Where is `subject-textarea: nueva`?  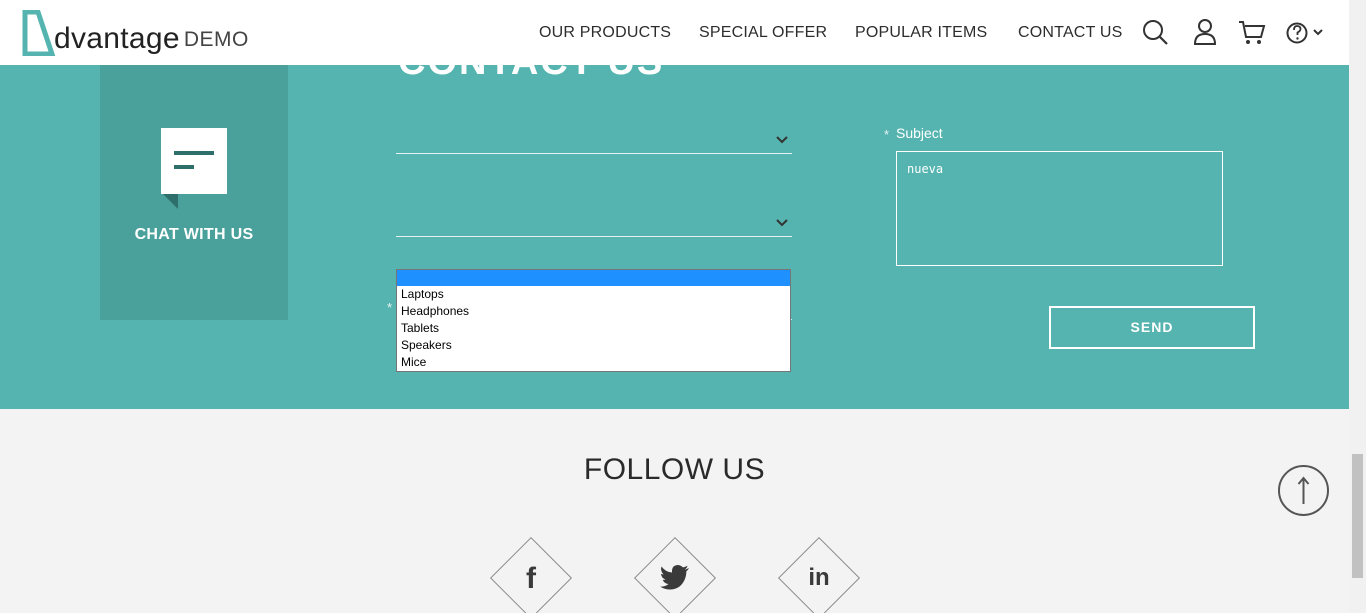
subject-textarea: nueva is located at coordinates (1059, 208).